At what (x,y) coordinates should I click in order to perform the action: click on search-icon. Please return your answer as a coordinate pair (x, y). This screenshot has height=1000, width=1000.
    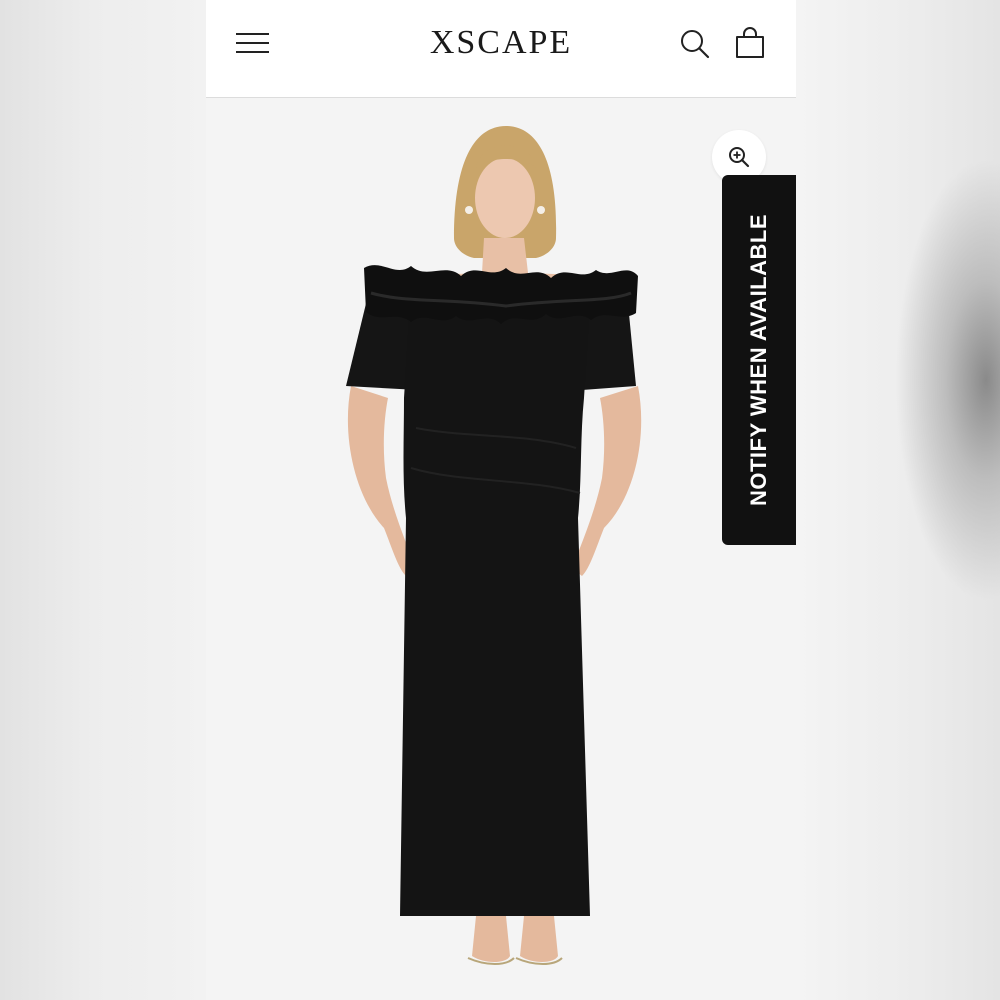
    Looking at the image, I should click on (695, 44).